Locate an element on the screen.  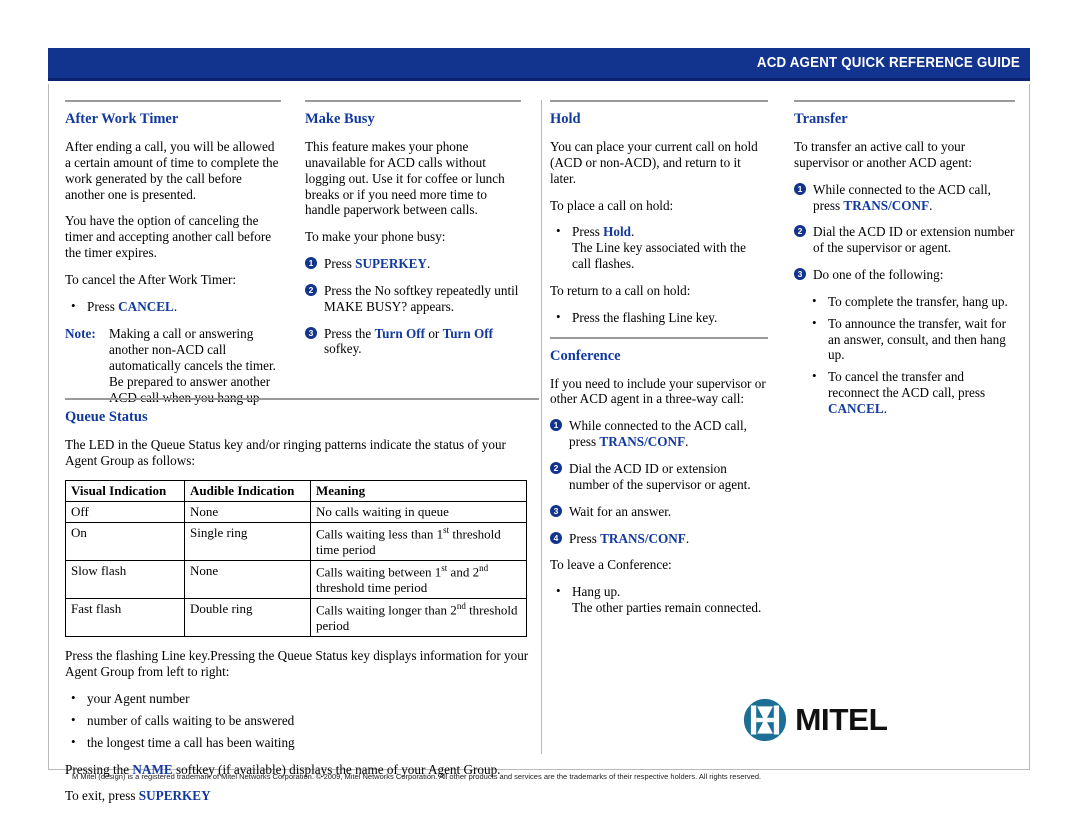
step-text: Wait for an answer. is located at coordinates (620, 511).